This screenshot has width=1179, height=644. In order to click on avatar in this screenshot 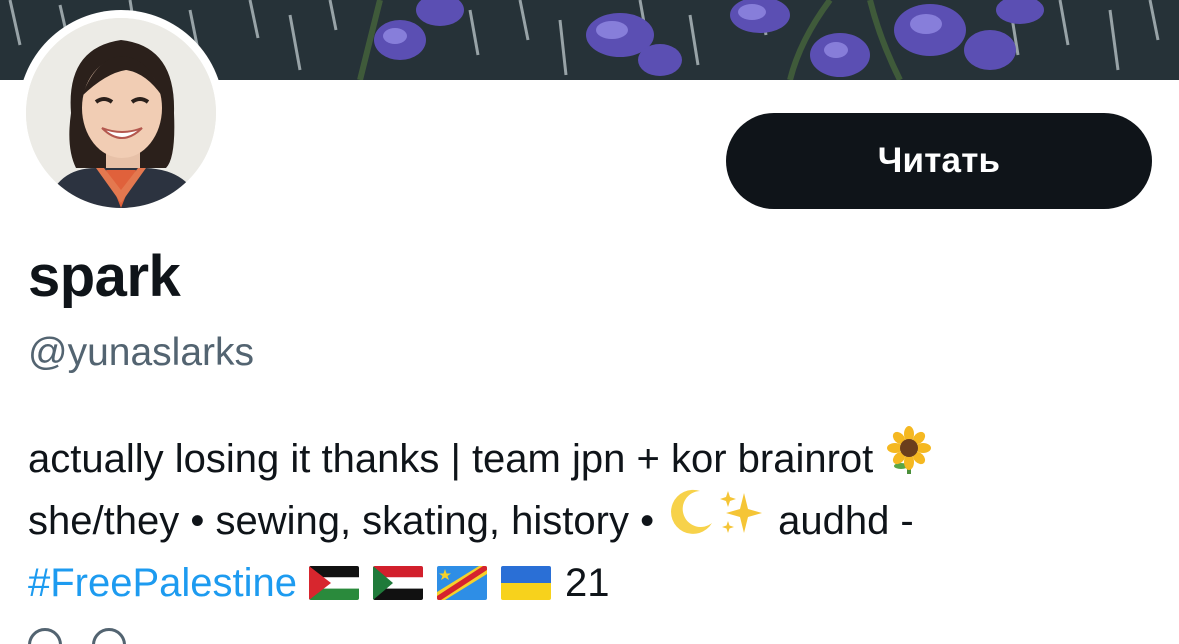, I will do `click(121, 113)`.